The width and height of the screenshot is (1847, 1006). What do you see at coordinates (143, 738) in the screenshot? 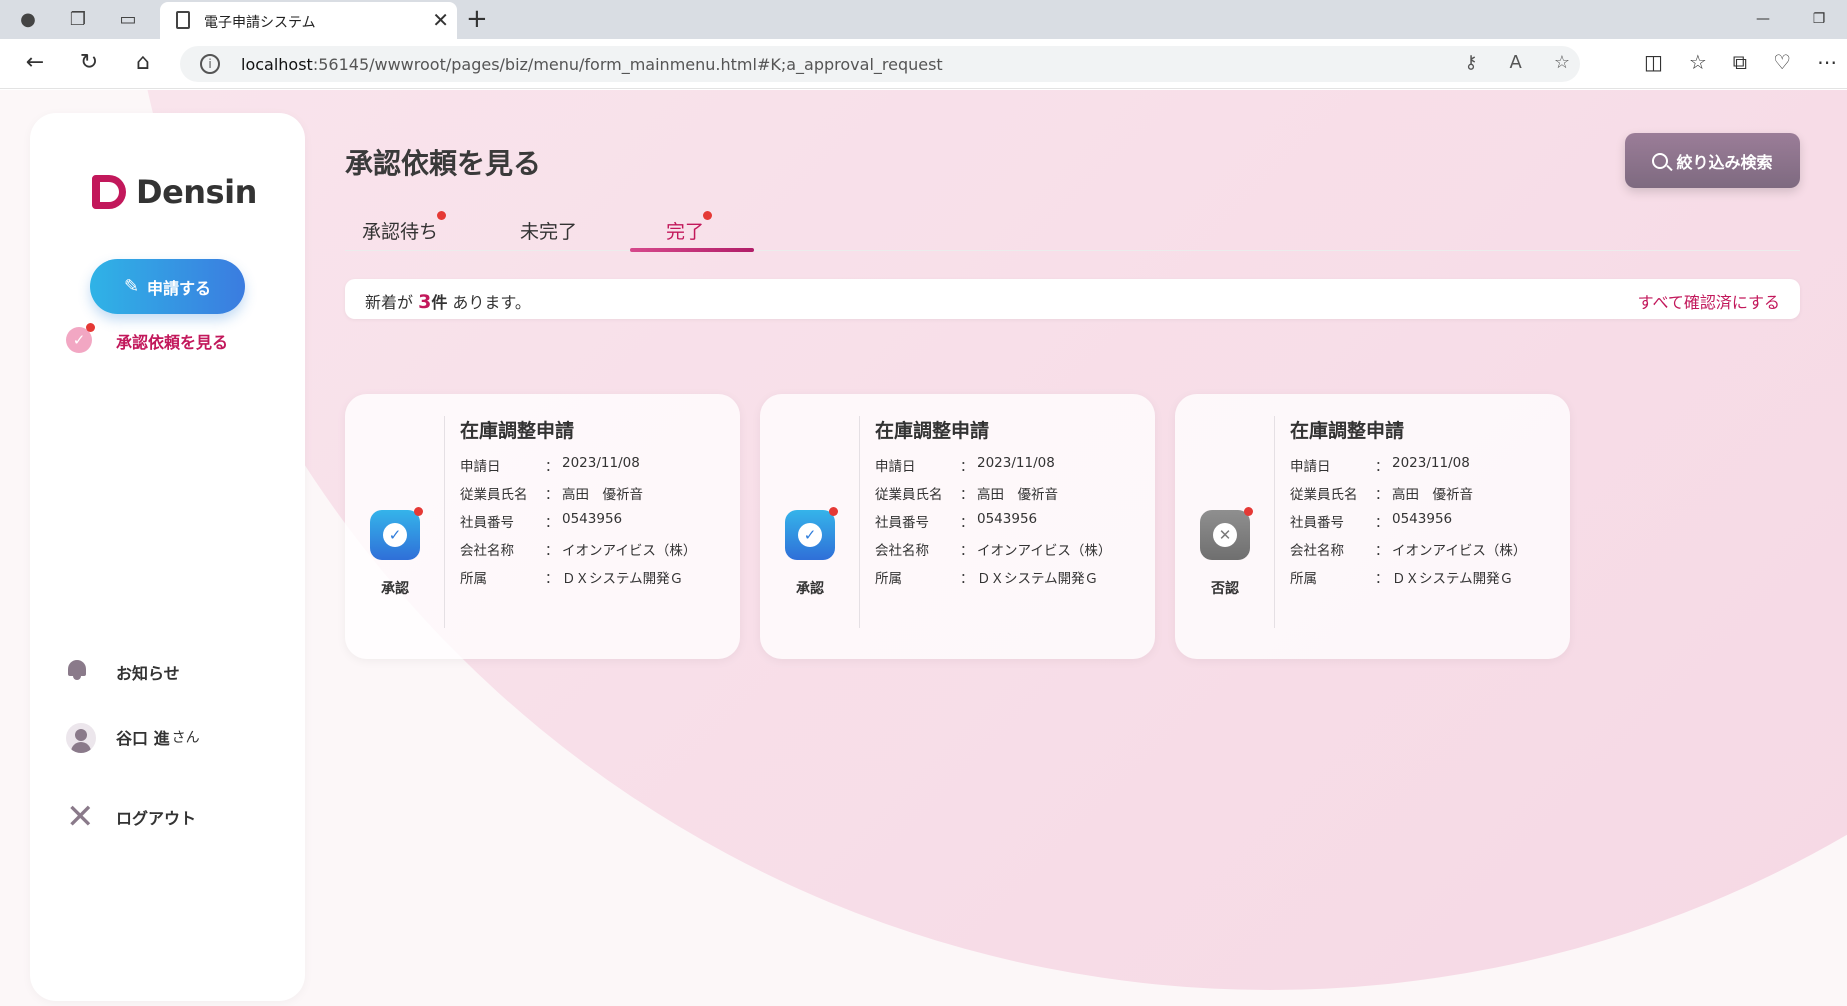
I see `user-name: 谷口 進` at bounding box center [143, 738].